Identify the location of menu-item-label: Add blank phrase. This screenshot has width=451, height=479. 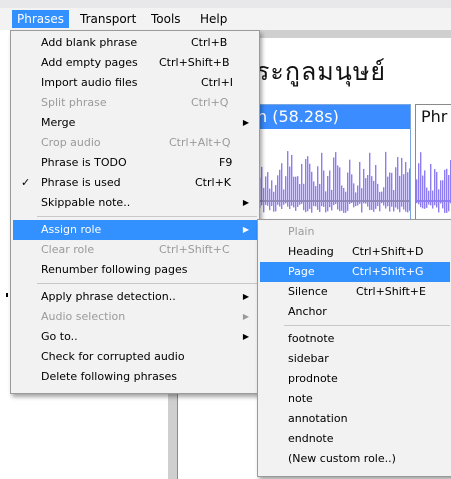
(89, 42).